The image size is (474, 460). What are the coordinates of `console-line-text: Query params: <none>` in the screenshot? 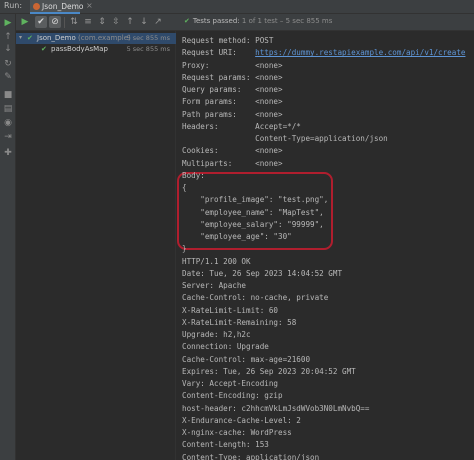 It's located at (232, 89).